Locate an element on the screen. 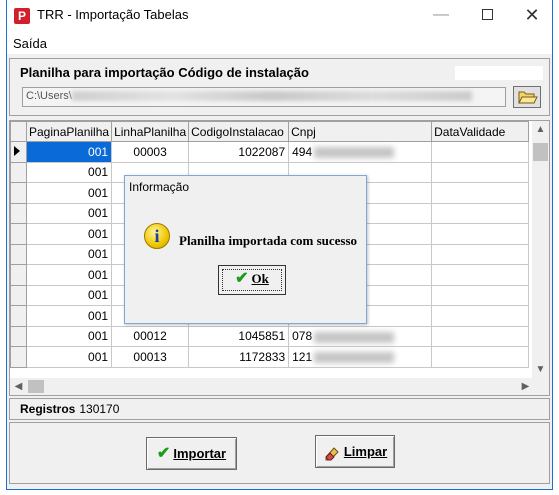 The image size is (559, 495). cell-codigo: 1045851 is located at coordinates (239, 336).